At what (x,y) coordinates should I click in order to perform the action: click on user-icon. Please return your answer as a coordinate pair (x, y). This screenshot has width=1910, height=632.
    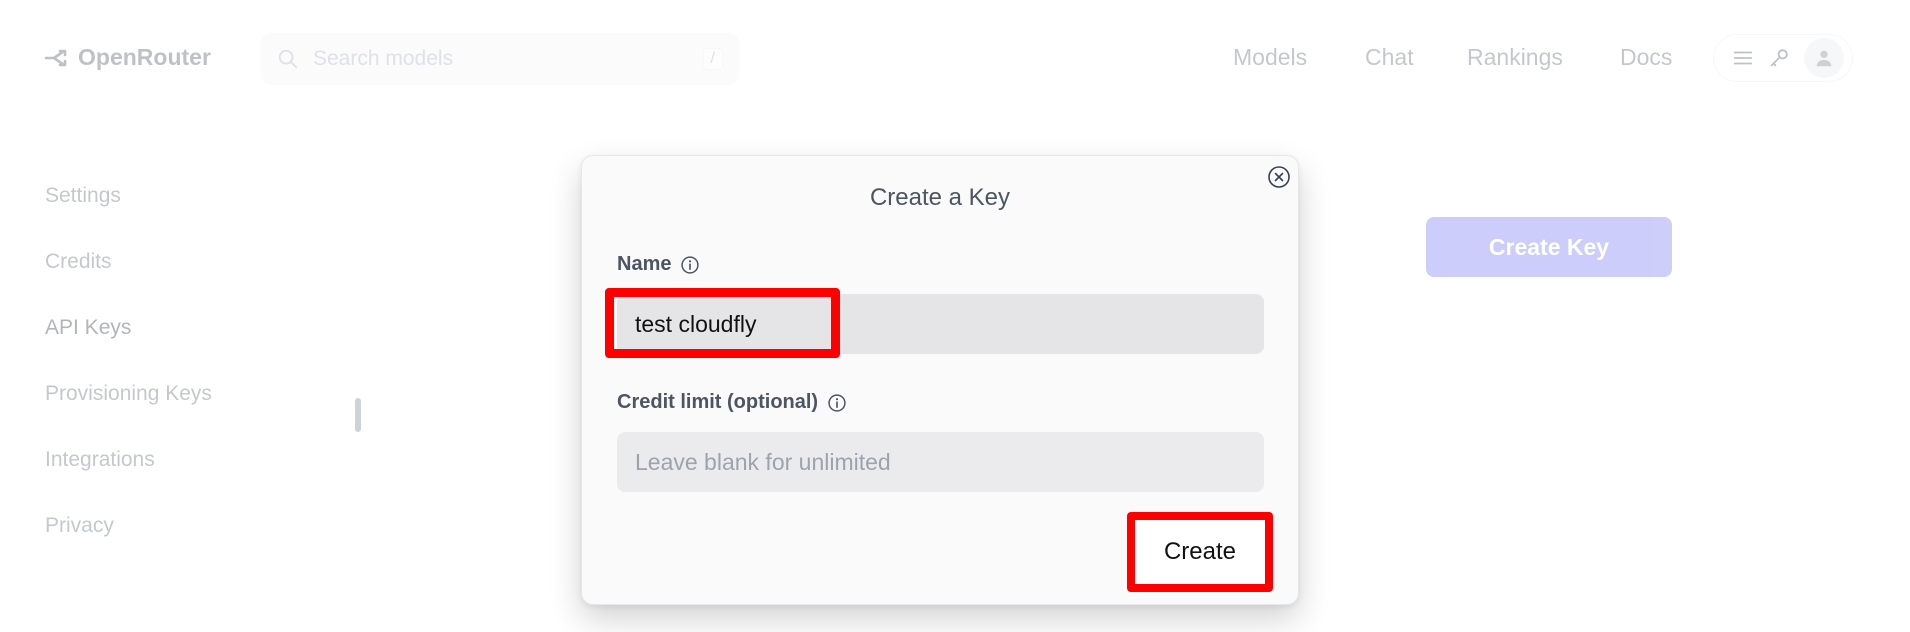
    Looking at the image, I should click on (1824, 58).